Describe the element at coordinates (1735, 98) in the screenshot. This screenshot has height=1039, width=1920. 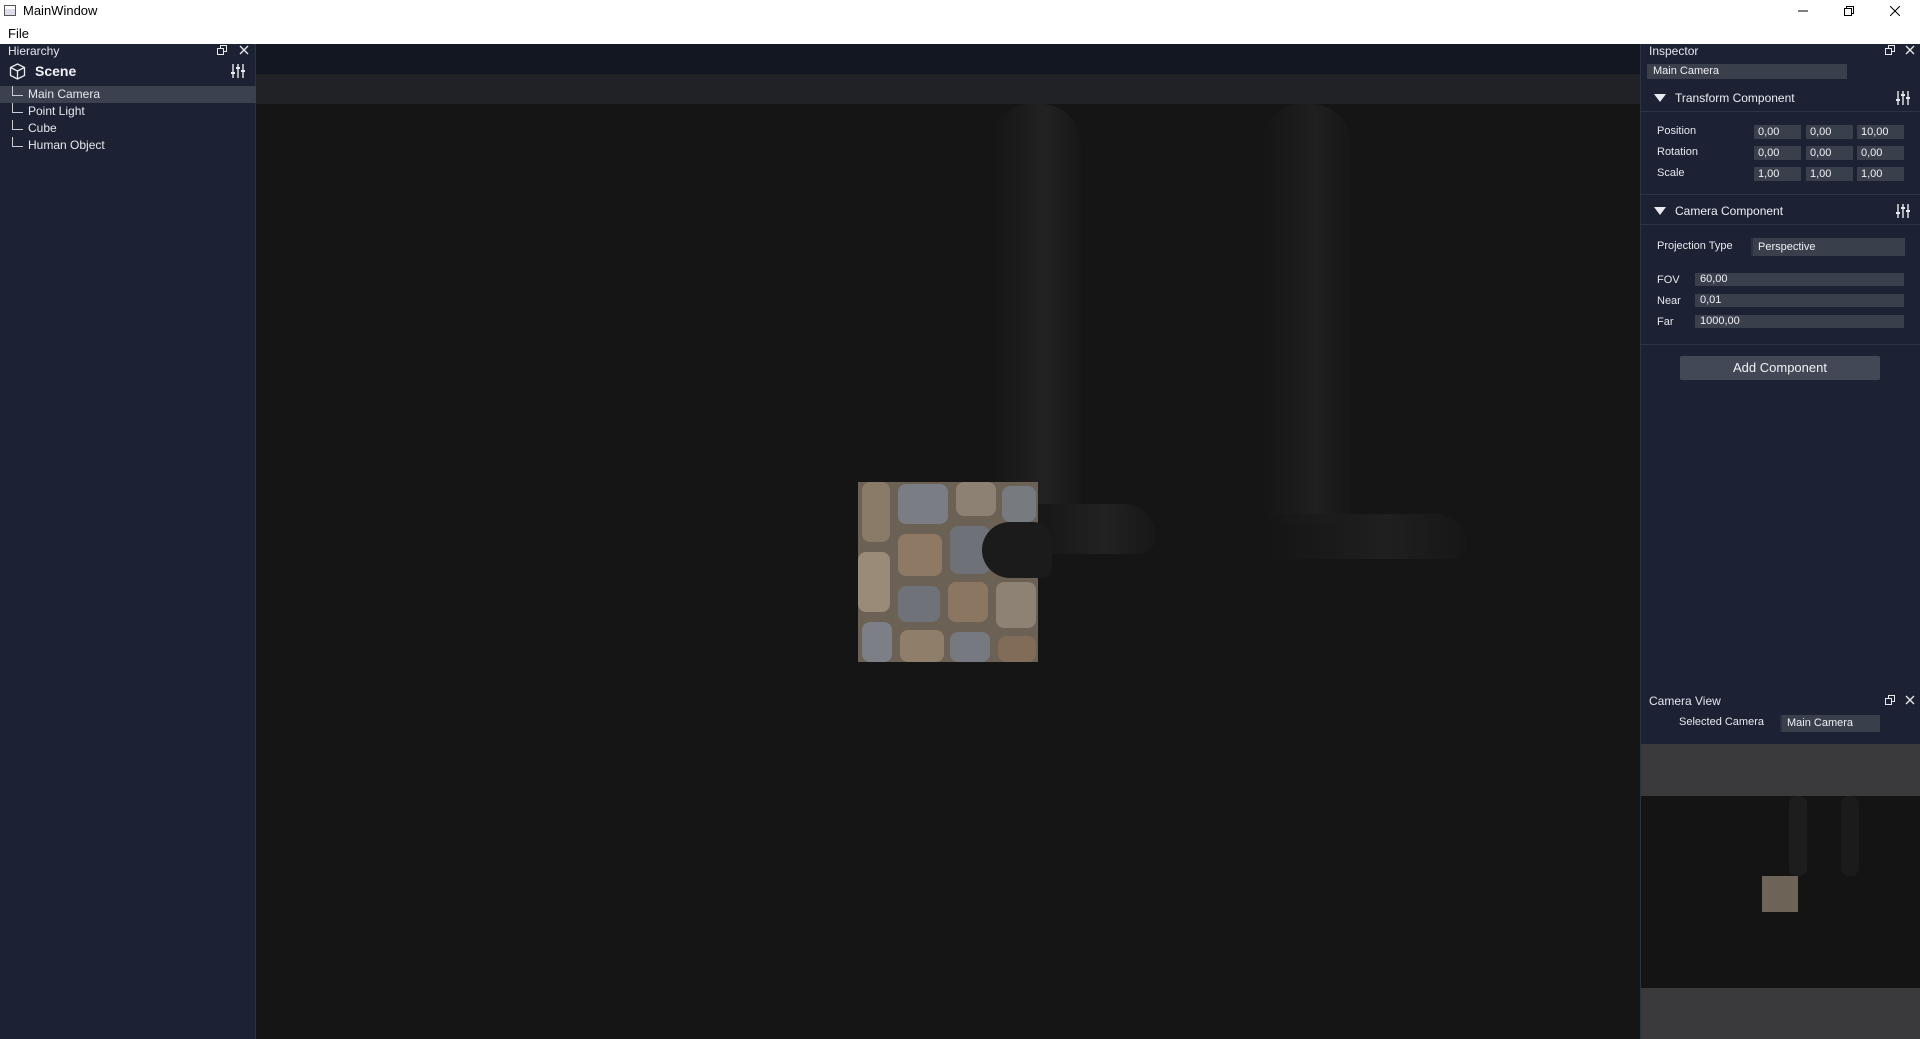
I see `transform-component-title: Transform Component` at that location.